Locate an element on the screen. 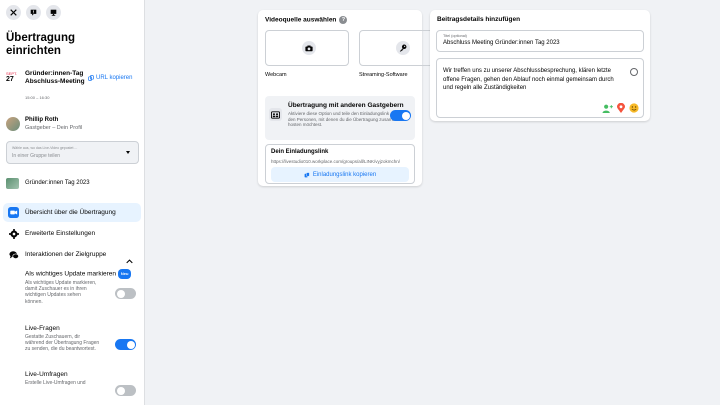  chevron-up-icon is located at coordinates (129, 260).